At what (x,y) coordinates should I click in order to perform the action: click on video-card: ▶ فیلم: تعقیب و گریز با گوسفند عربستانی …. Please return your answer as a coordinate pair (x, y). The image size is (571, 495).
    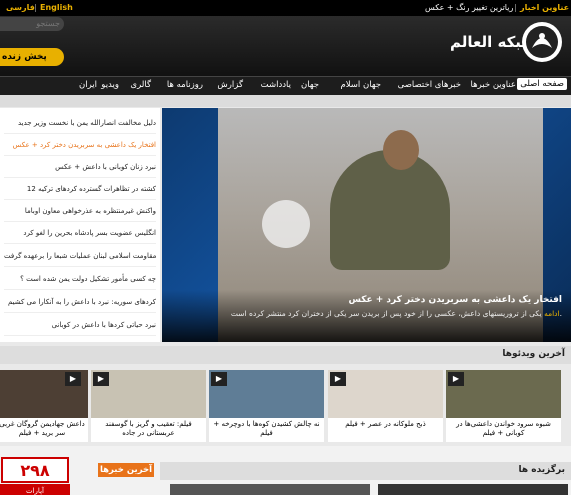
    Looking at the image, I should click on (148, 406).